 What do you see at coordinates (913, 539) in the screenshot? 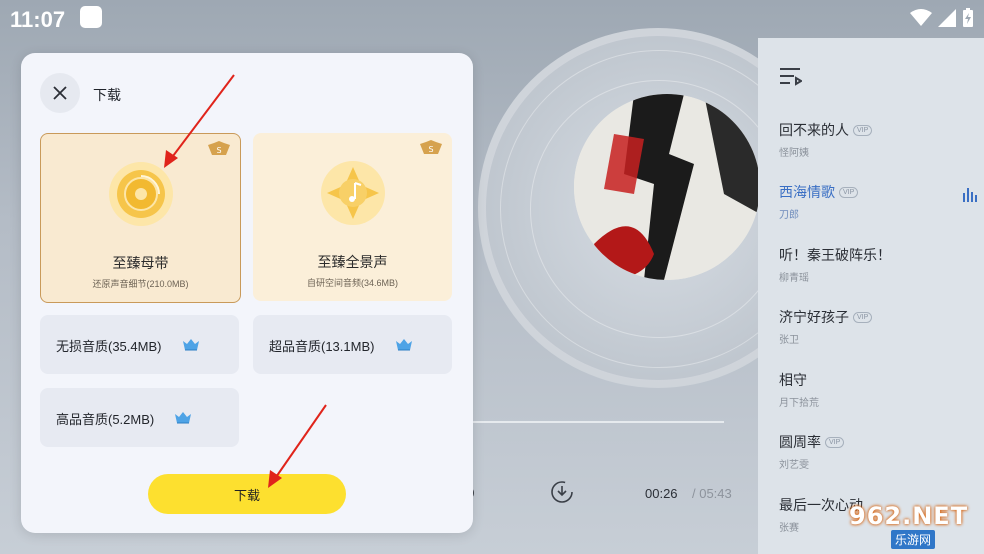
I see `watermark-sub: 乐游网` at bounding box center [913, 539].